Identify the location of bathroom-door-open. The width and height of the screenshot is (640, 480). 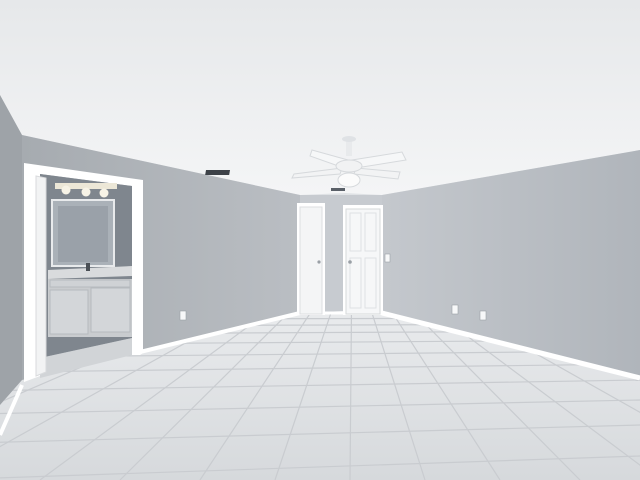
(41, 276).